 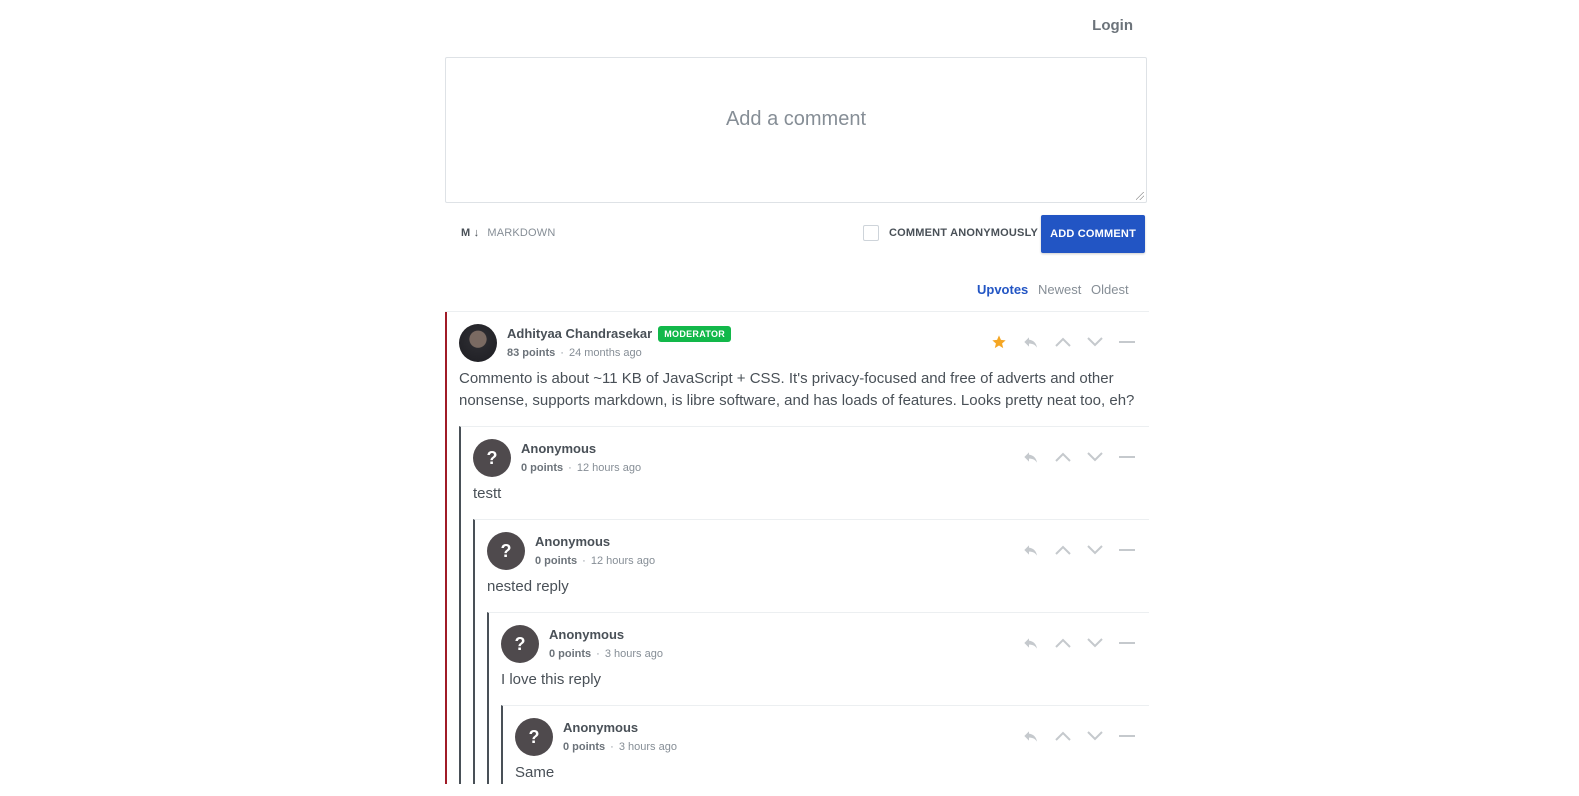 I want to click on author-name: Adhityaa Chandrasekar MODERATOR, so click(x=619, y=334).